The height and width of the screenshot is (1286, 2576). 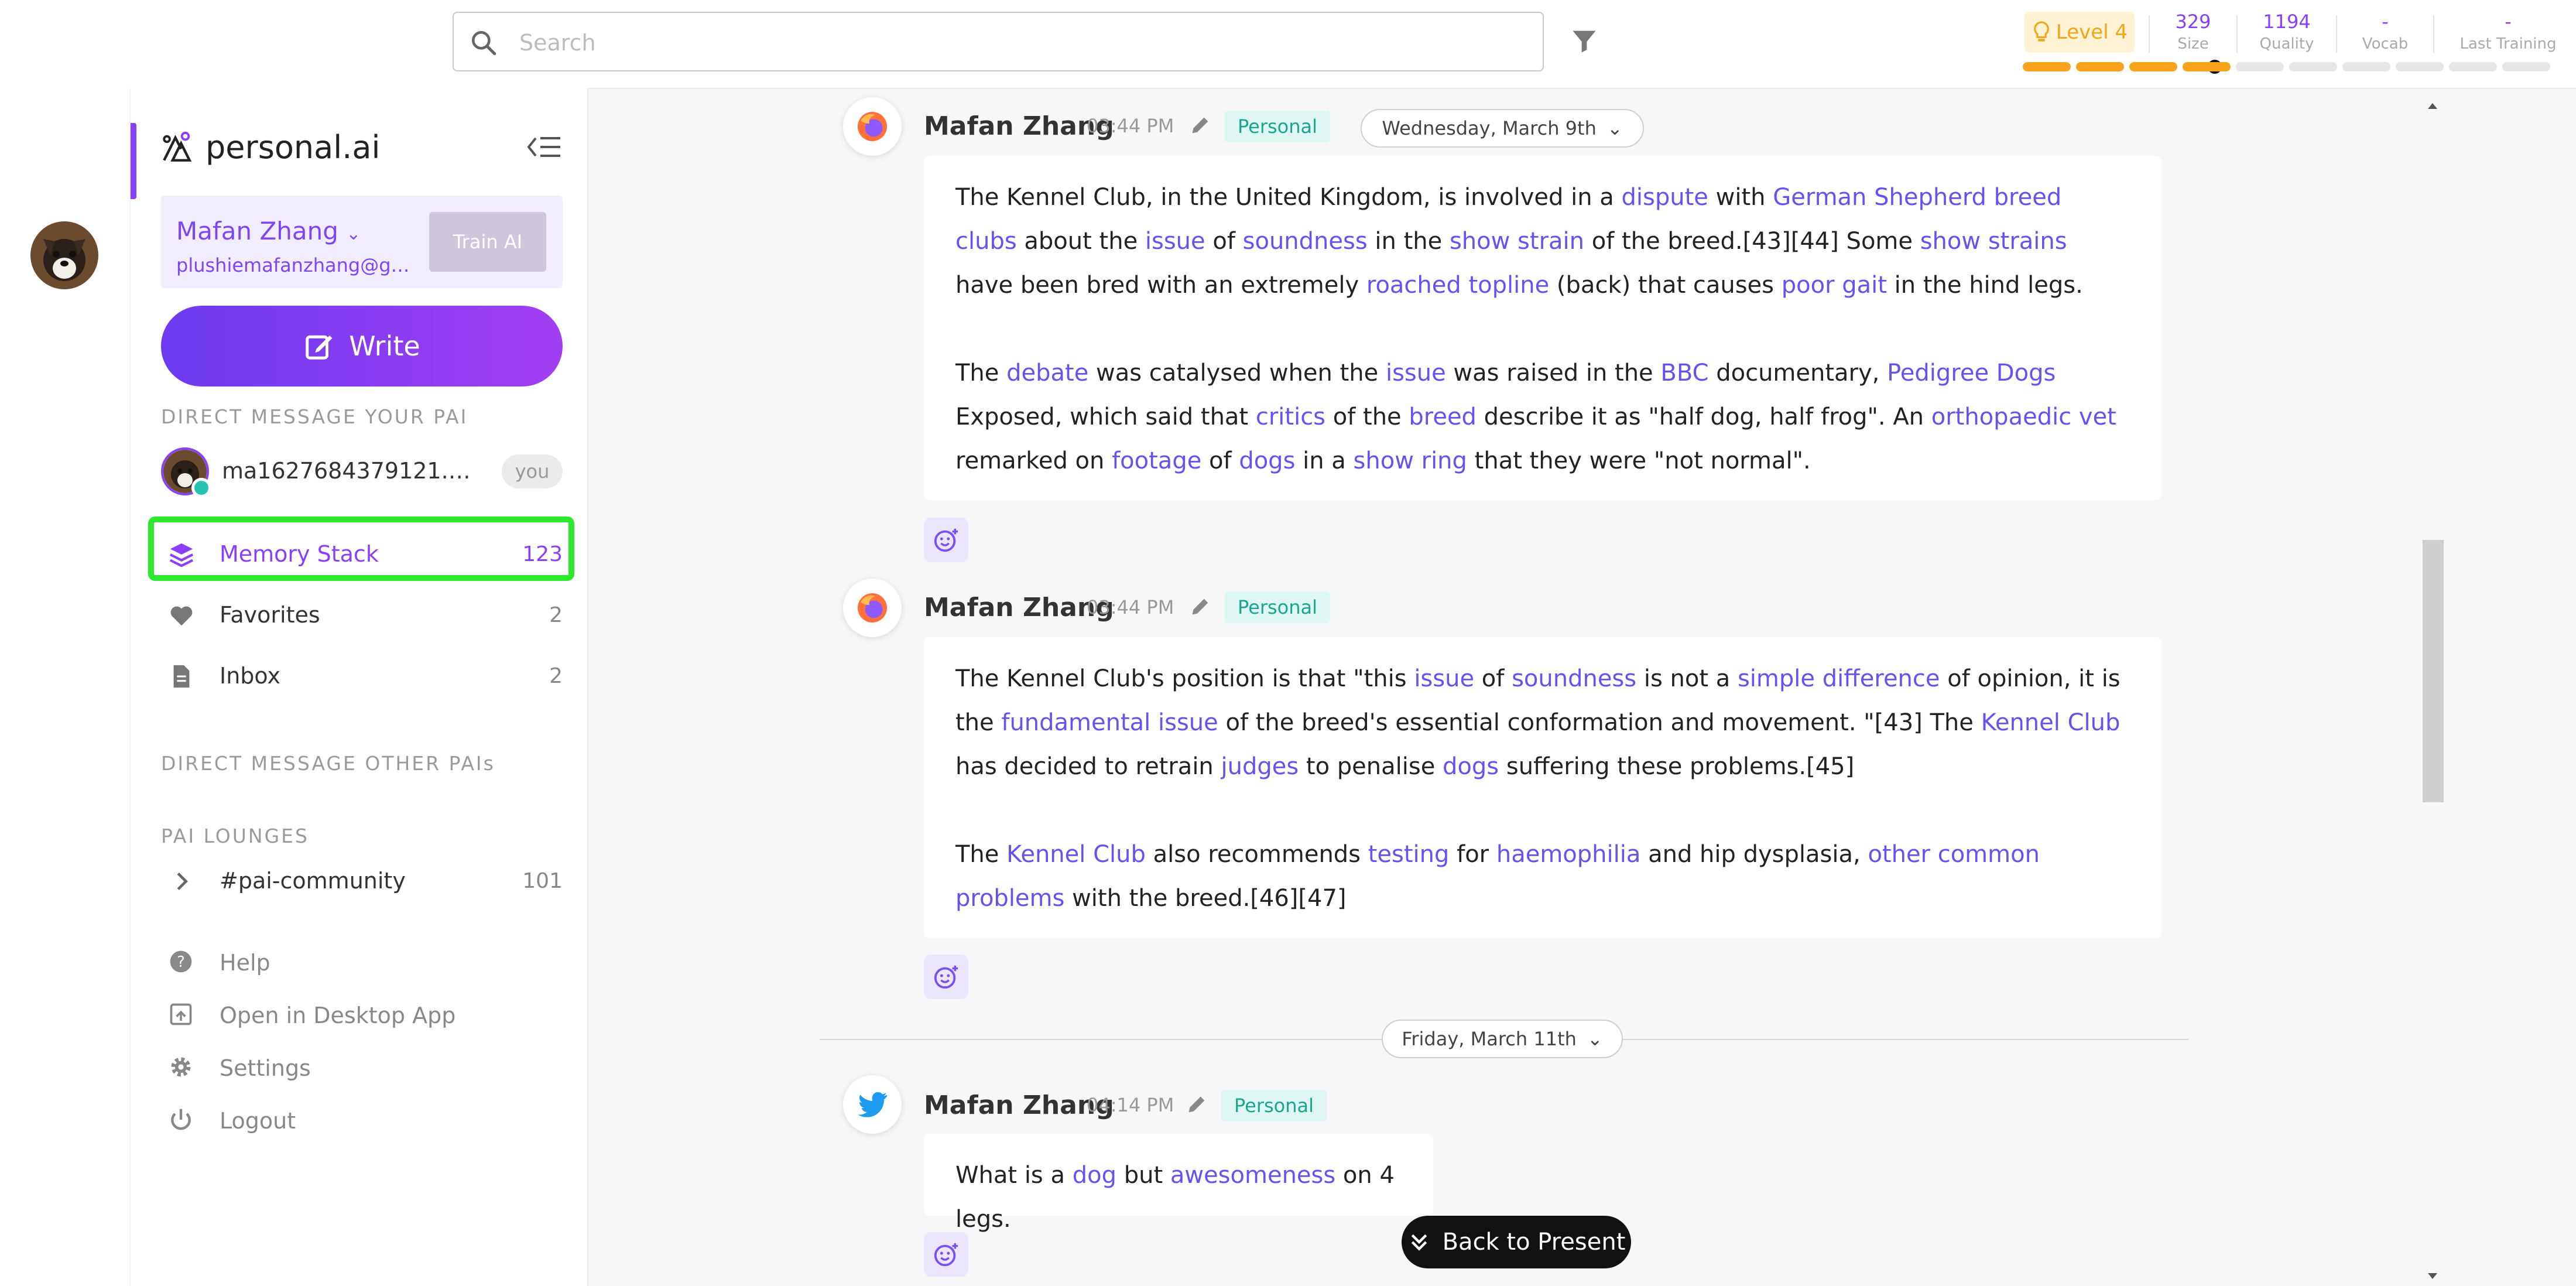 I want to click on collapse-sidebar-icon, so click(x=543, y=147).